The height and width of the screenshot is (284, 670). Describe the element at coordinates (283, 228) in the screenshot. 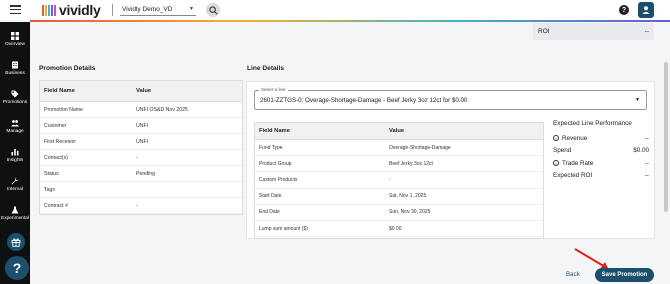

I see `field-name: Lump sum amount ($)` at that location.